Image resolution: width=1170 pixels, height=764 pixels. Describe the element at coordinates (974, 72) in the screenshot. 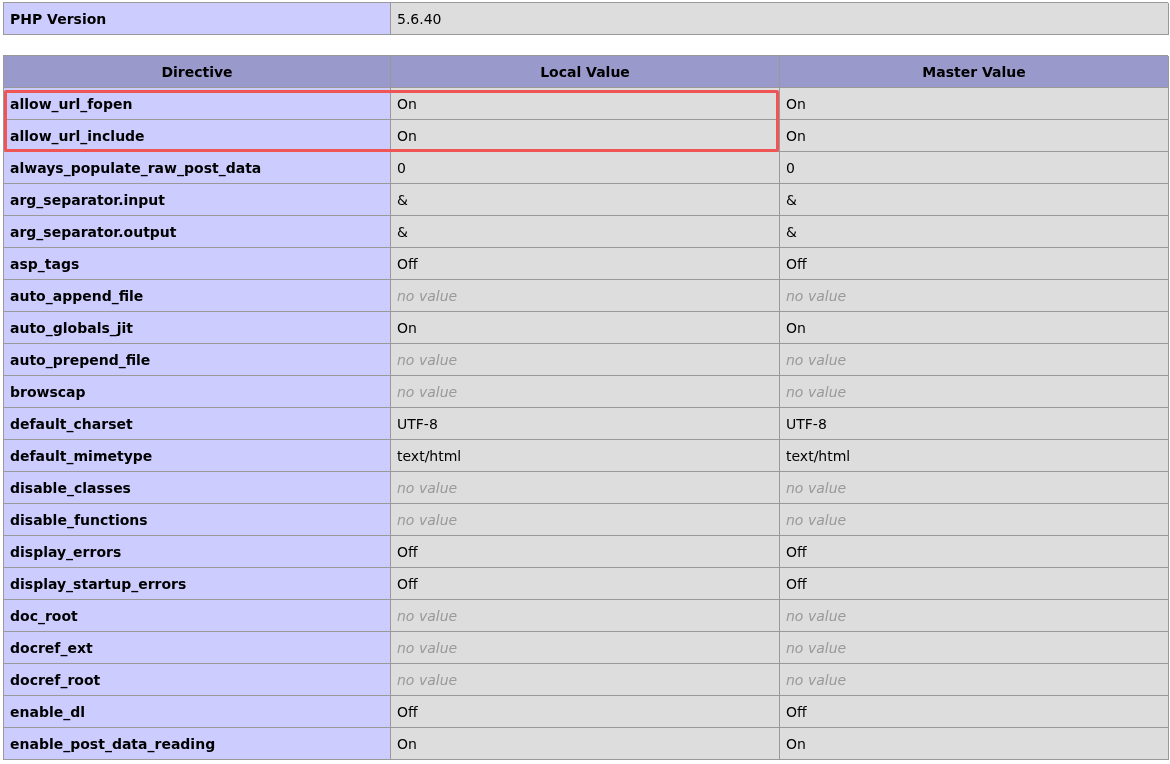

I see `column-header: Master Value` at that location.